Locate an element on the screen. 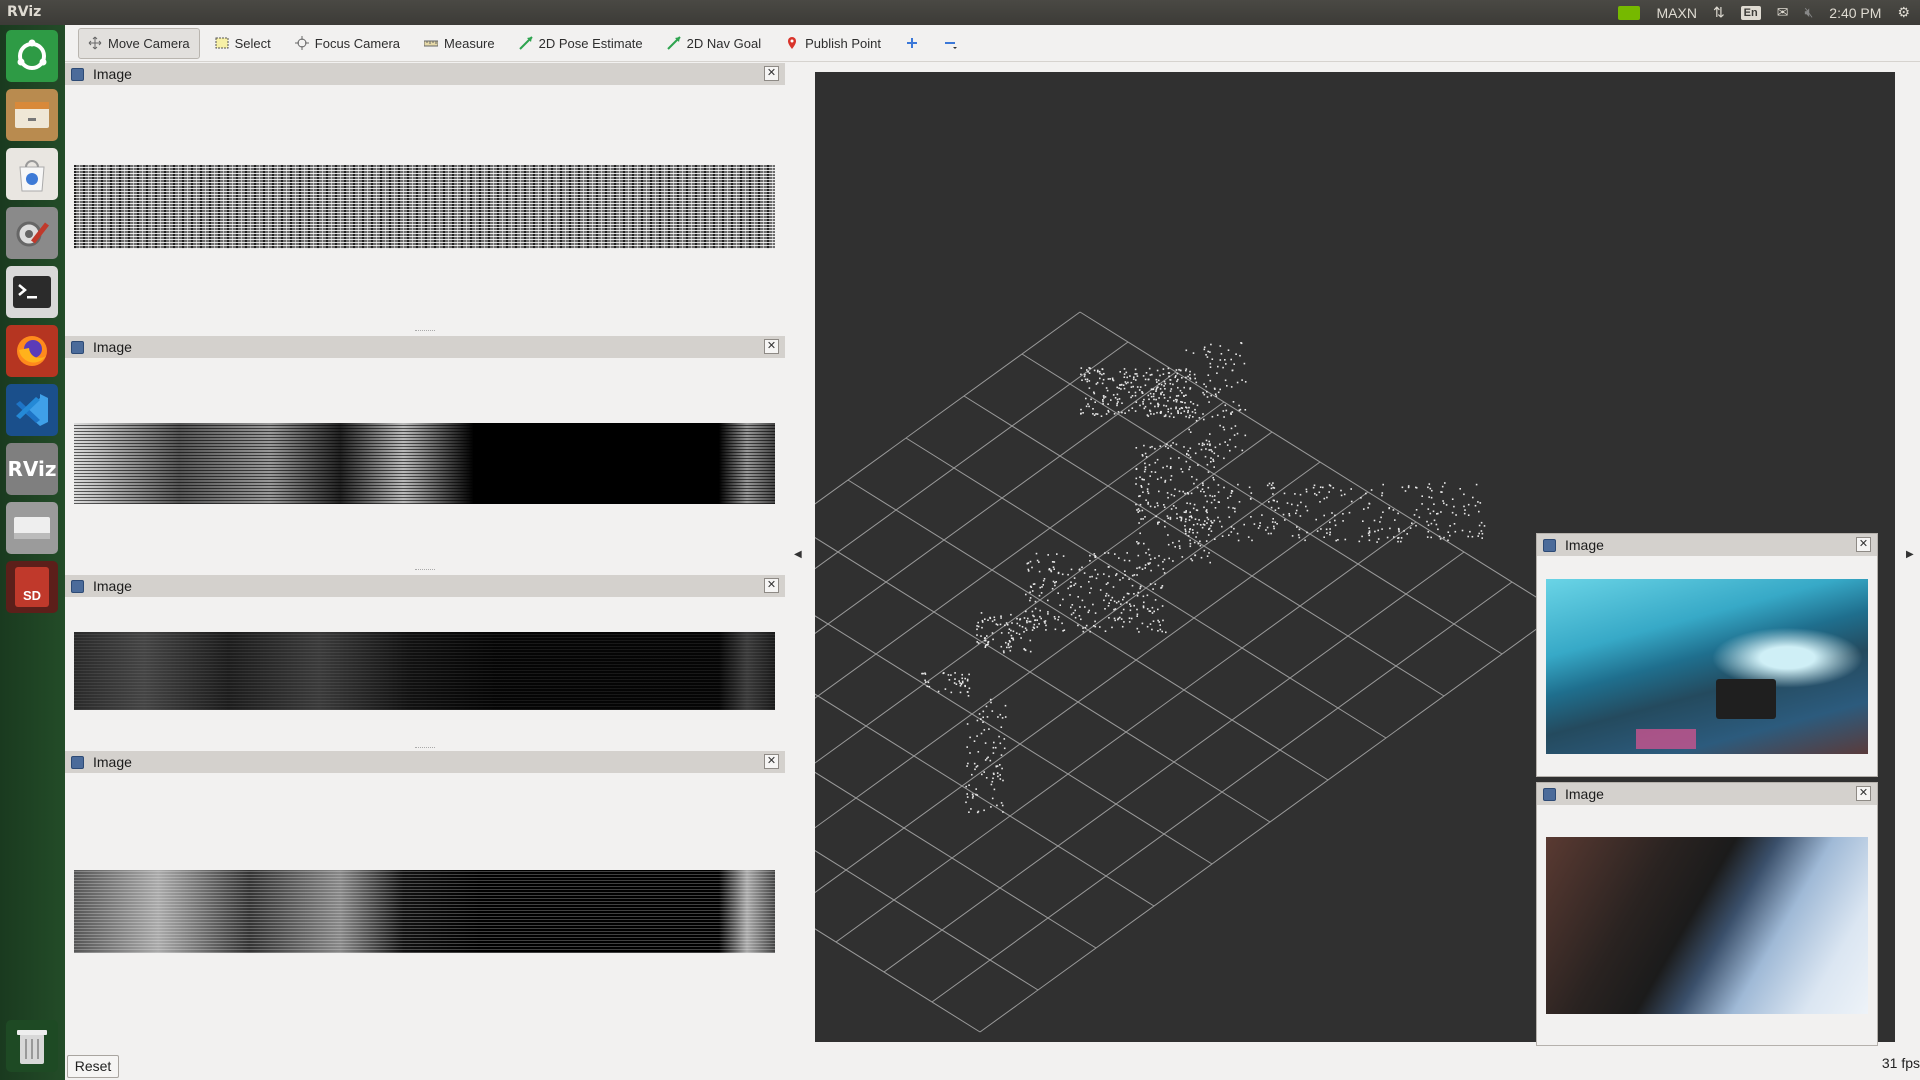 This screenshot has height=1080, width=1920. network-icon: ⇅ is located at coordinates (1719, 12).